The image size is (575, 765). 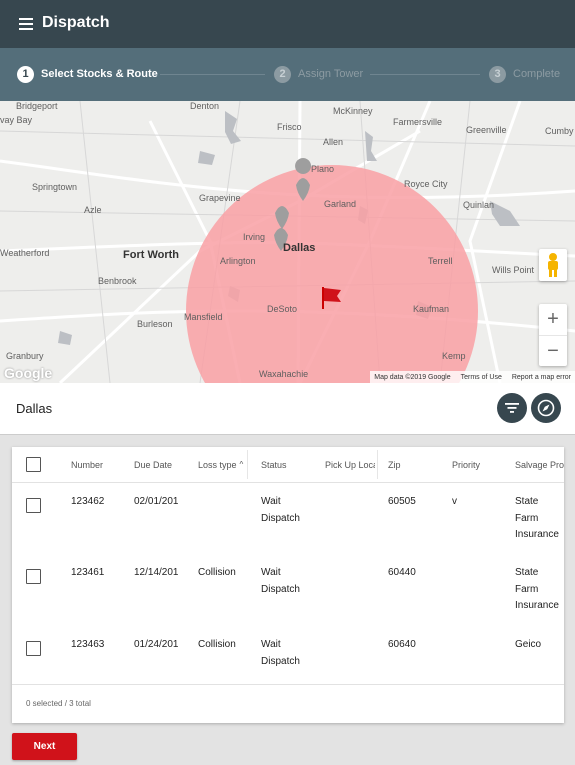 I want to click on app-bar: Dispatch, so click(x=287, y=24).